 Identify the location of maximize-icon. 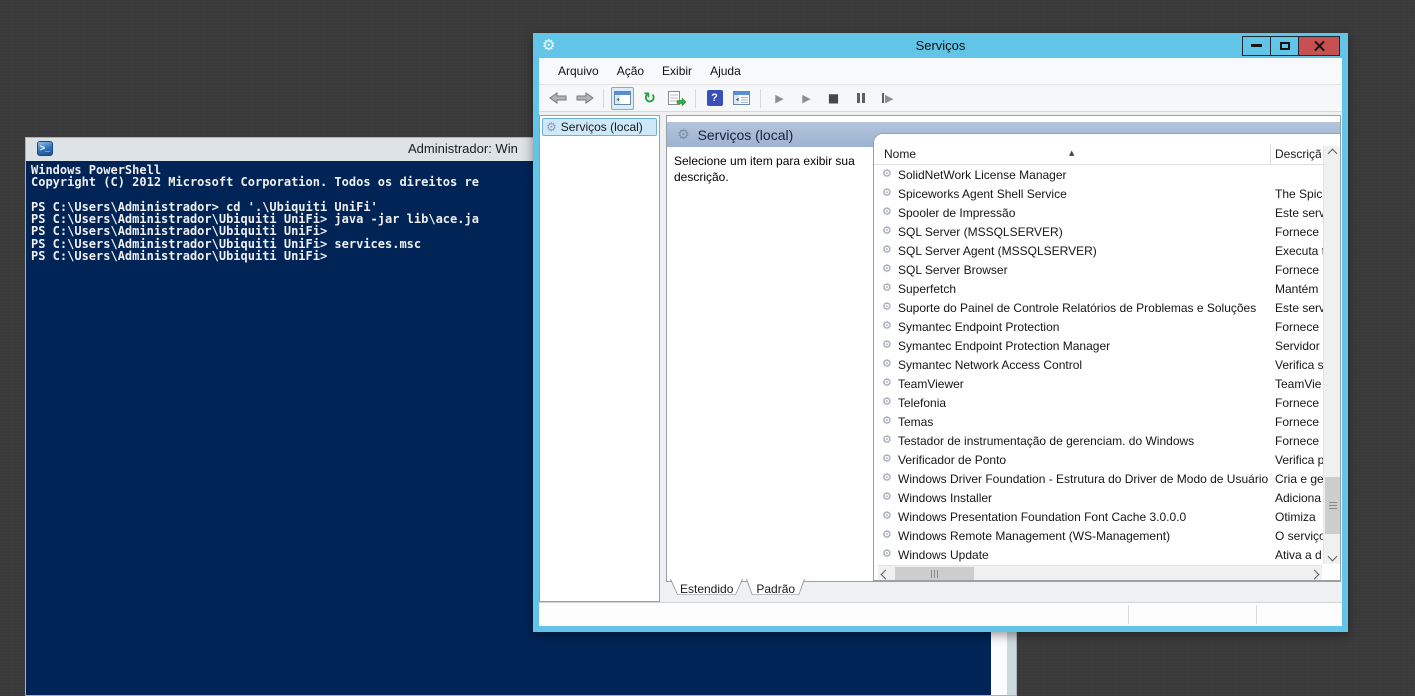
(1284, 45).